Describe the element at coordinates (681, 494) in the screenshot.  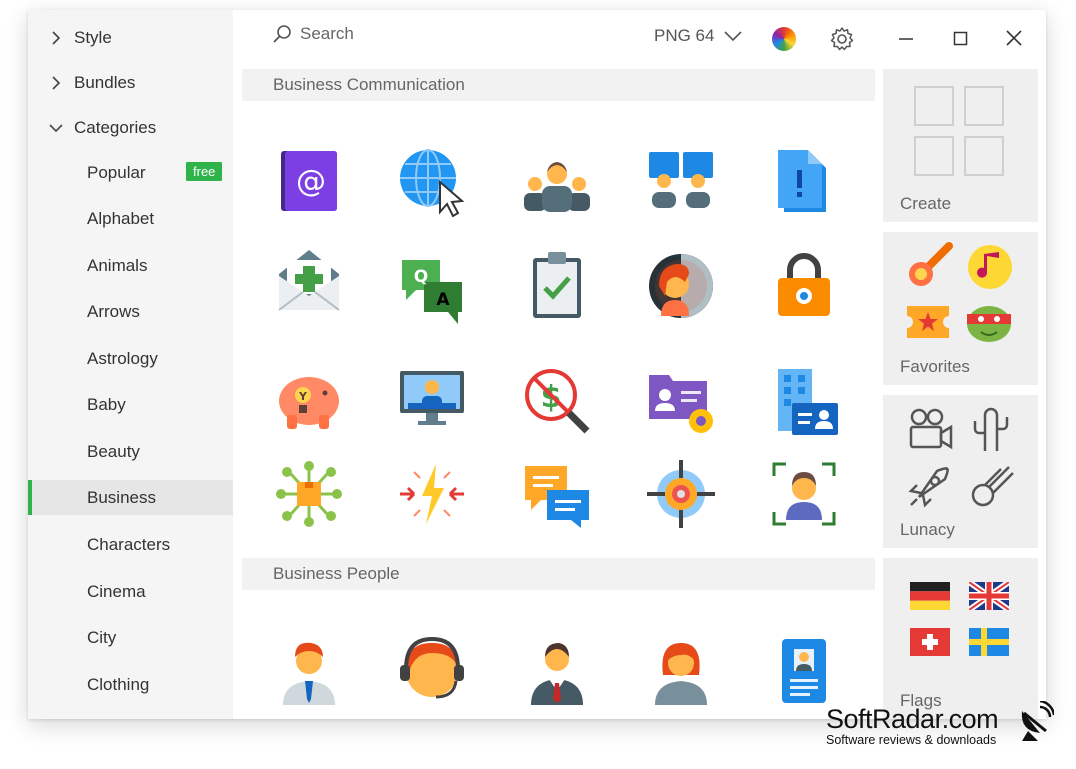
I see `target-icon` at that location.